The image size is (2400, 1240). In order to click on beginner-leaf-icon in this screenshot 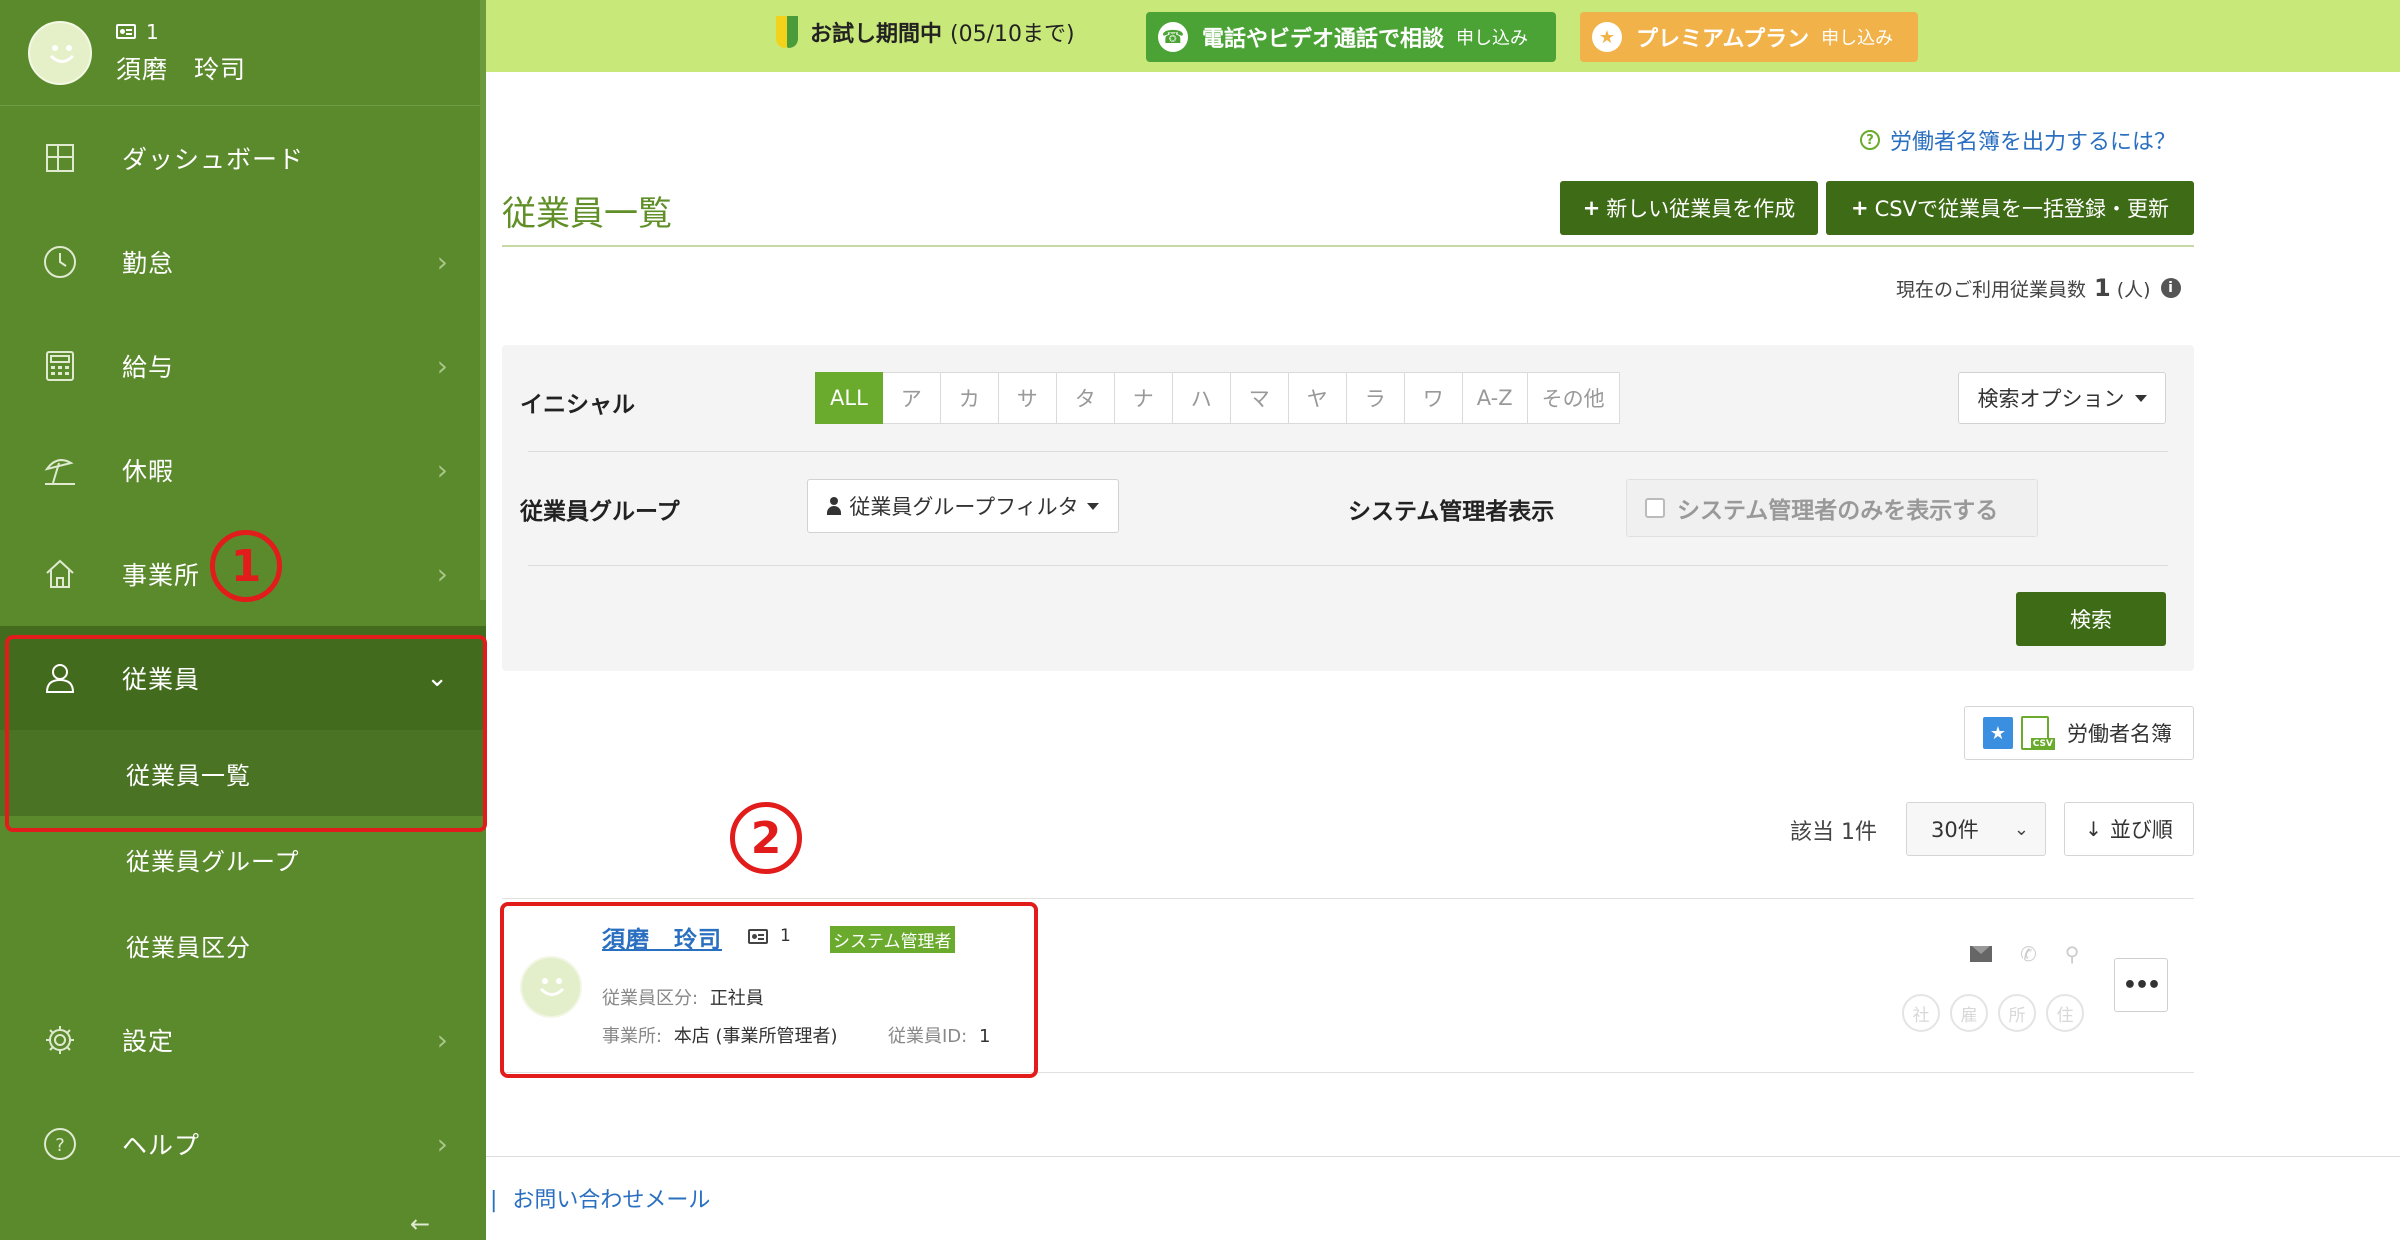, I will do `click(787, 32)`.